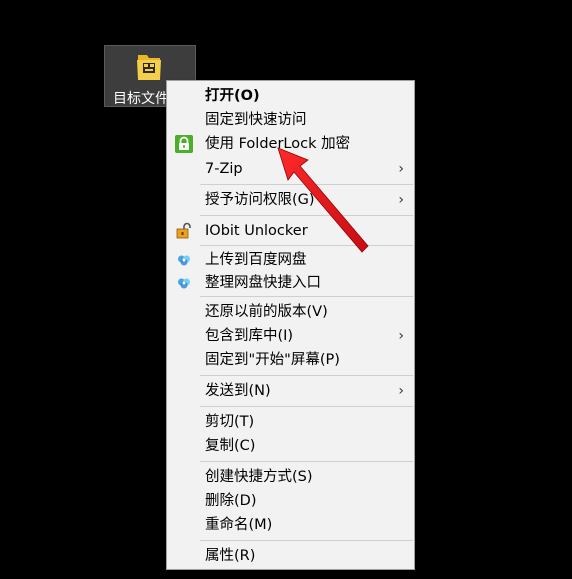  I want to click on menu-item-properties: 属性(R), so click(290, 556).